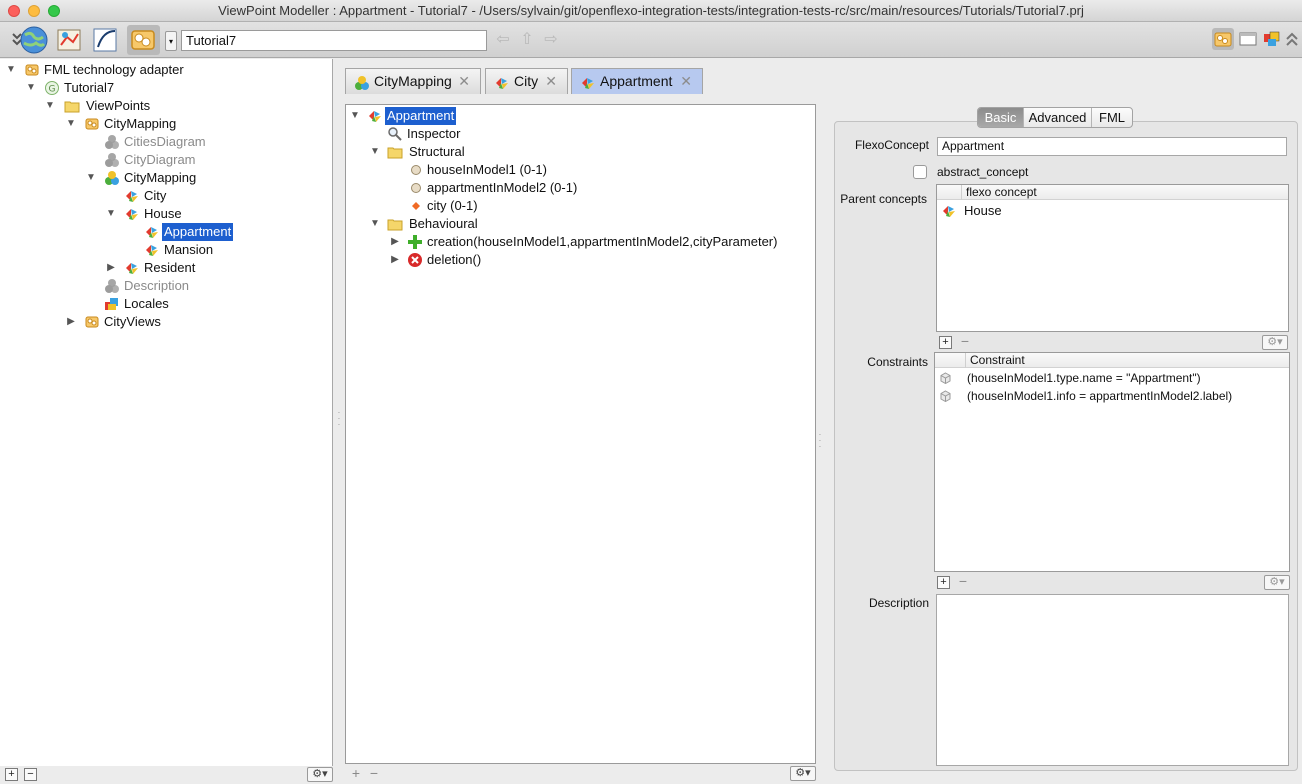  I want to click on add-plus-icon, so click(415, 242).